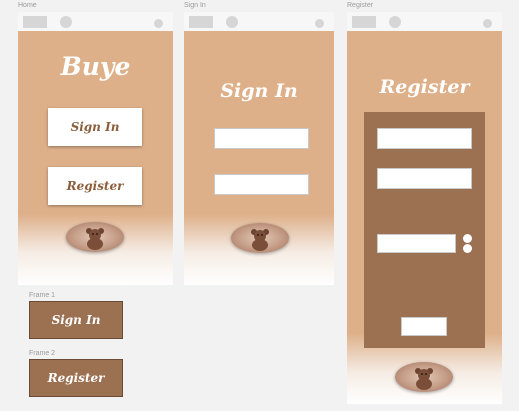 The height and width of the screenshot is (411, 519). What do you see at coordinates (76, 320) in the screenshot?
I see `sign-in-button-component: Sign In` at bounding box center [76, 320].